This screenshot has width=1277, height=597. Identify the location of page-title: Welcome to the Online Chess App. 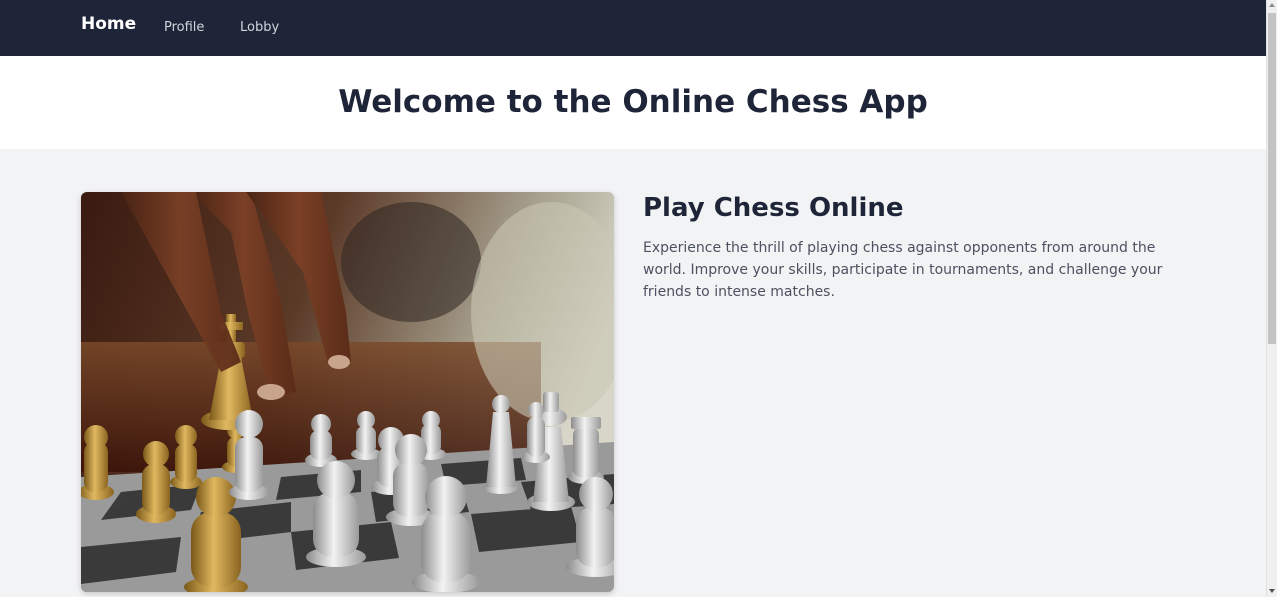
(633, 102).